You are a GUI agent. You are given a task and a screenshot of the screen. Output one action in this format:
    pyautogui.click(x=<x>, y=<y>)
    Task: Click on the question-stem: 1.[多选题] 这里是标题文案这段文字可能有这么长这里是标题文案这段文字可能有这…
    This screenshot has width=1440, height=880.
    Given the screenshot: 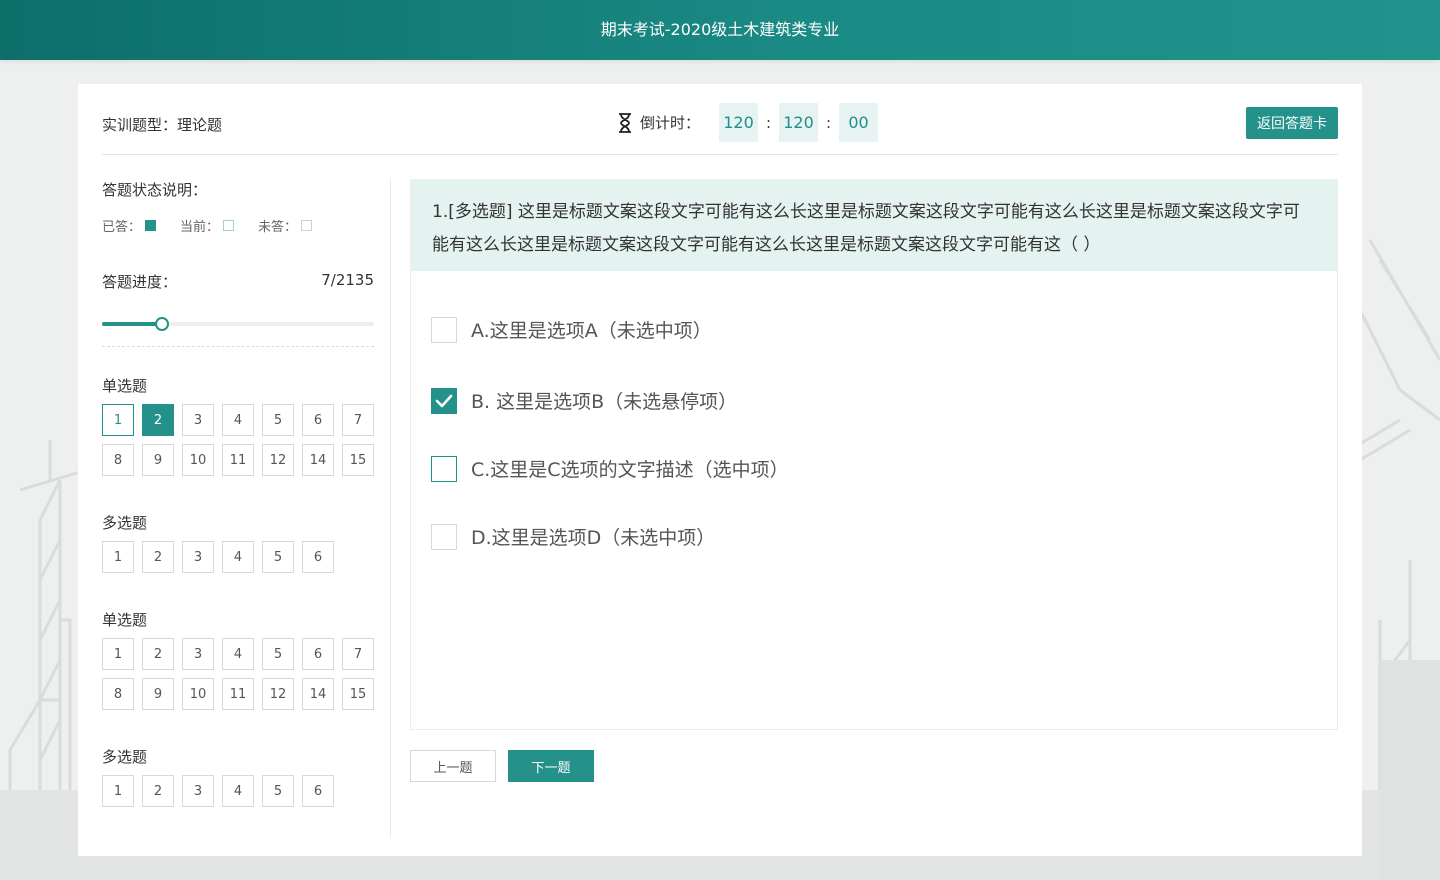 What is the action you would take?
    pyautogui.click(x=874, y=225)
    